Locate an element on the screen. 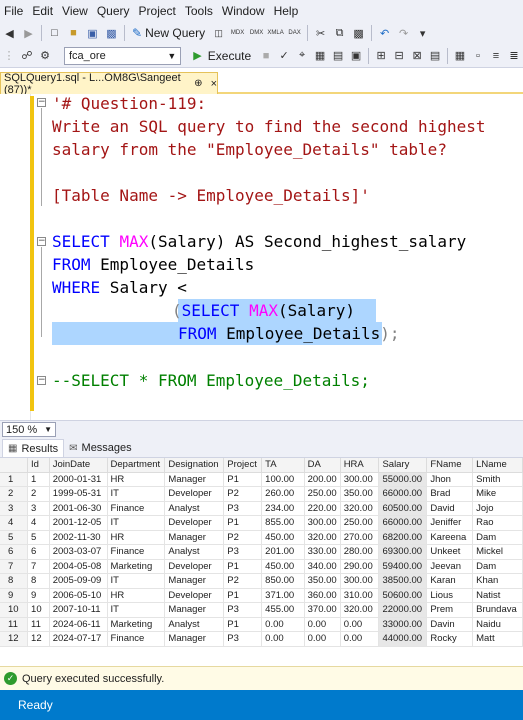  row-number: 10 is located at coordinates (14, 610).